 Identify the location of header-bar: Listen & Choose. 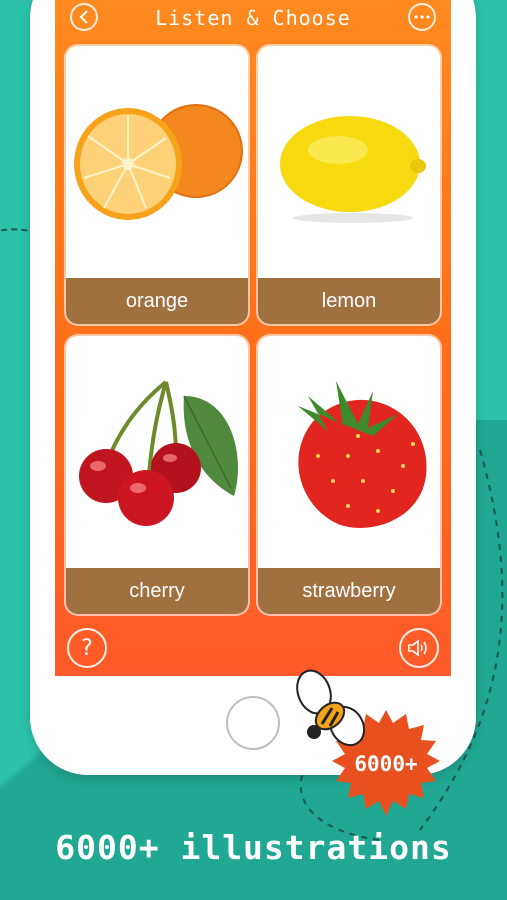
(253, 18).